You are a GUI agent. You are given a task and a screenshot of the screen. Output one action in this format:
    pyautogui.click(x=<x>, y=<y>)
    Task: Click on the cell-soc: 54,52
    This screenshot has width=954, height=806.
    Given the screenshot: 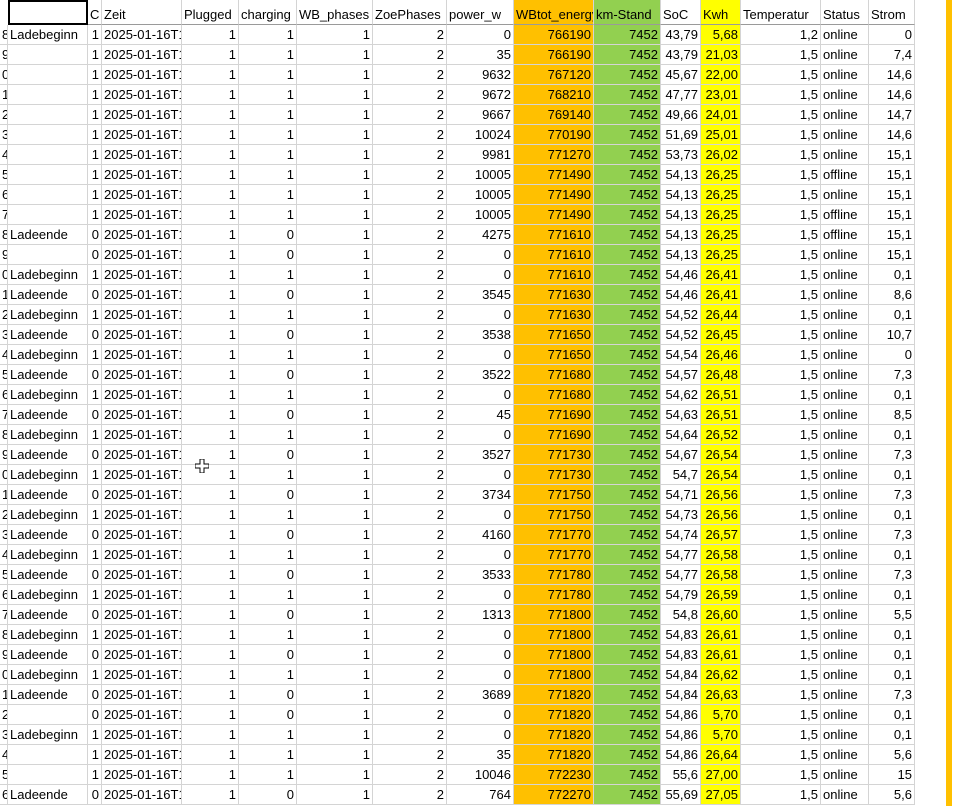 What is the action you would take?
    pyautogui.click(x=681, y=335)
    